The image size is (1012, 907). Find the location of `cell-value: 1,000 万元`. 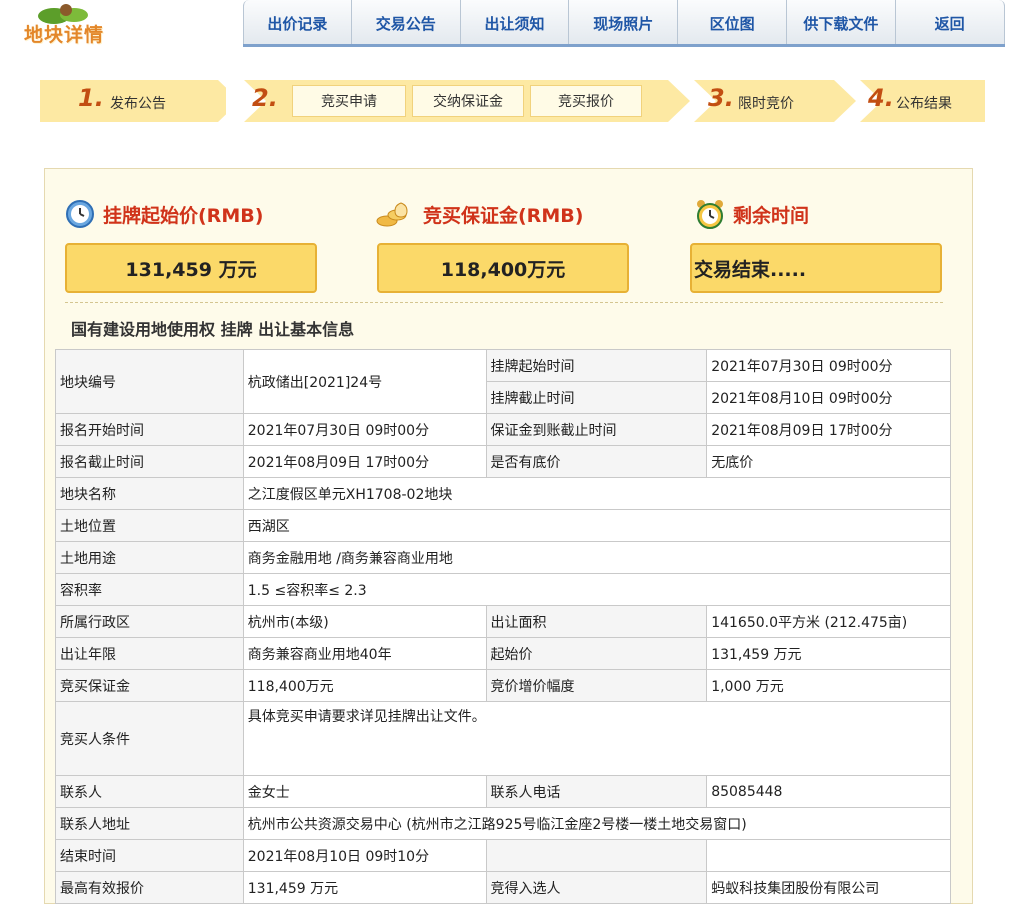

cell-value: 1,000 万元 is located at coordinates (828, 685).